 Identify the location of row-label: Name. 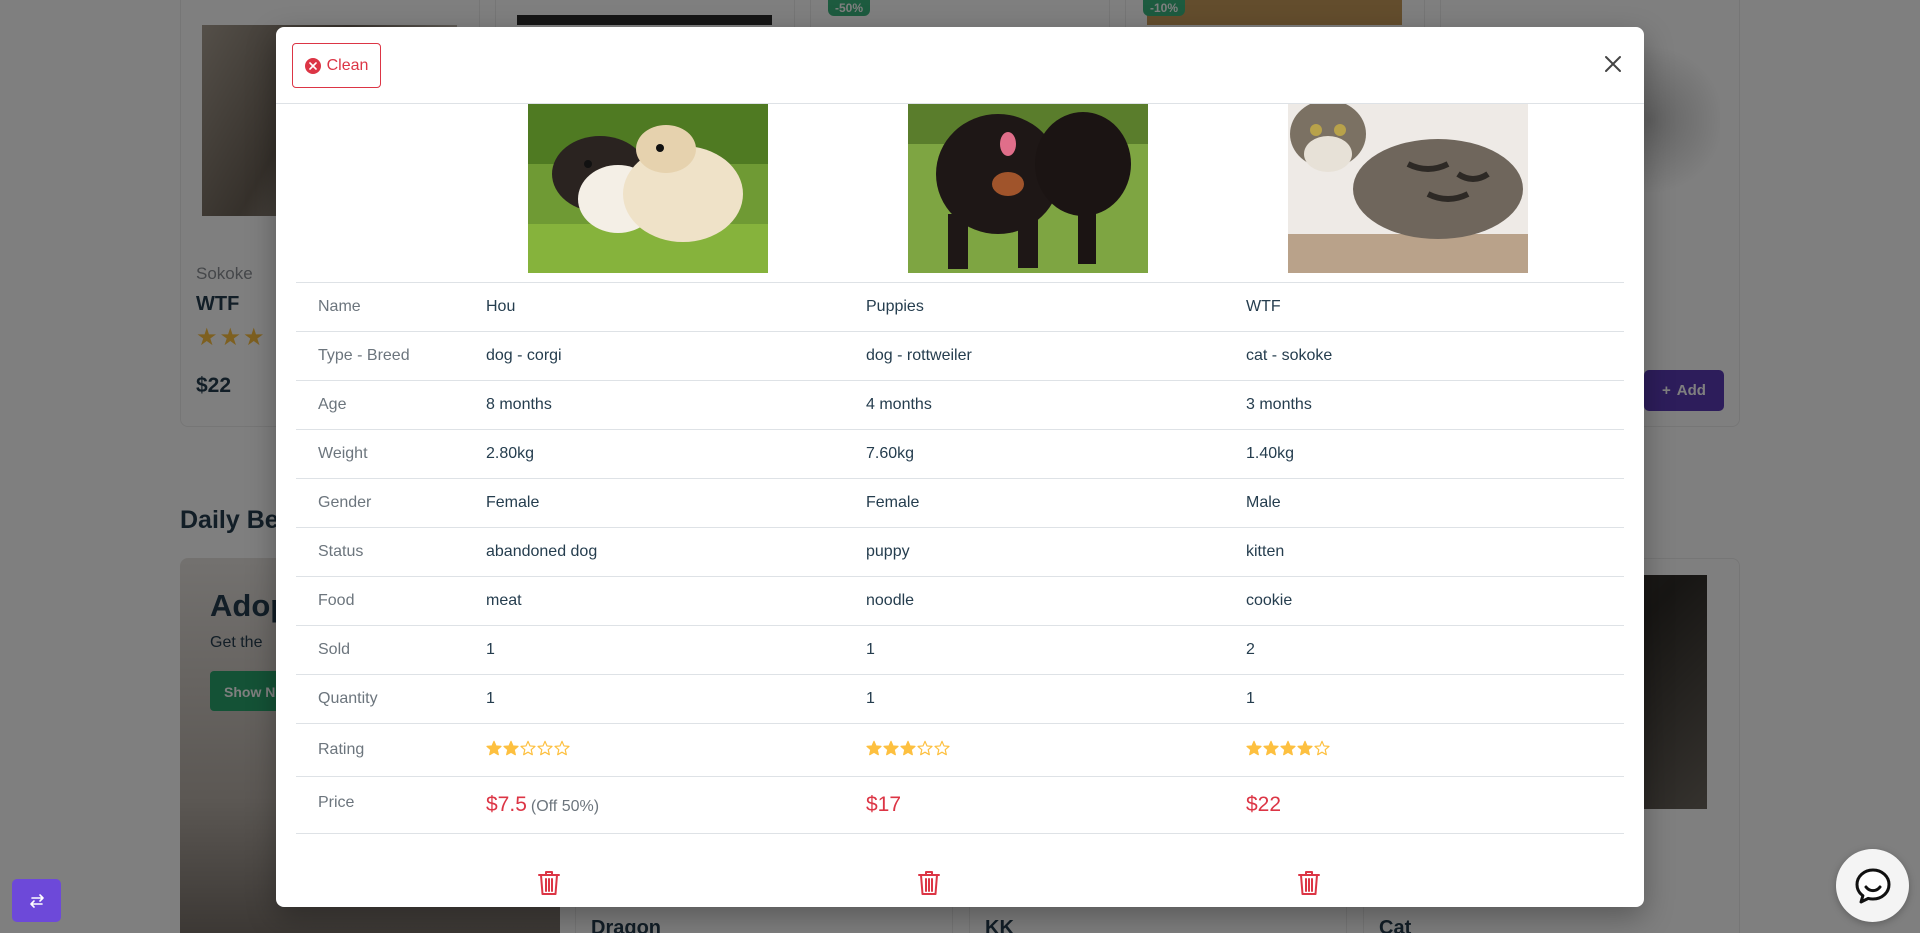
(391, 307).